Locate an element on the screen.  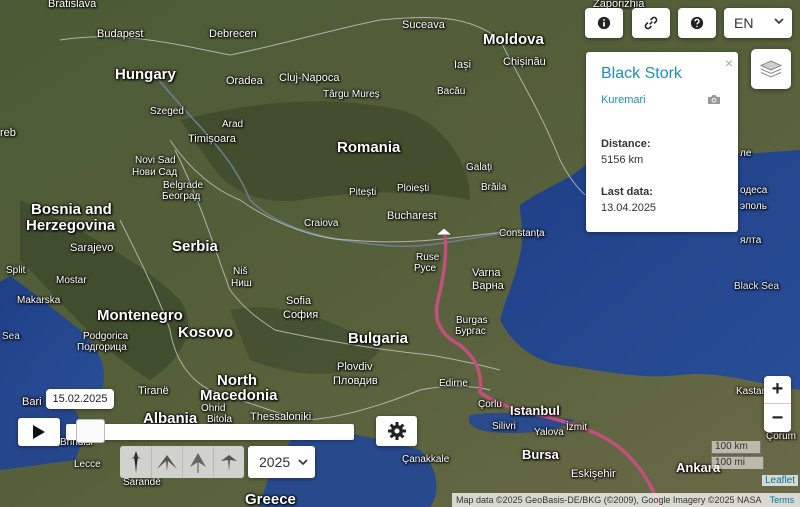
label-adriatic-sea: Sea is located at coordinates (11, 336).